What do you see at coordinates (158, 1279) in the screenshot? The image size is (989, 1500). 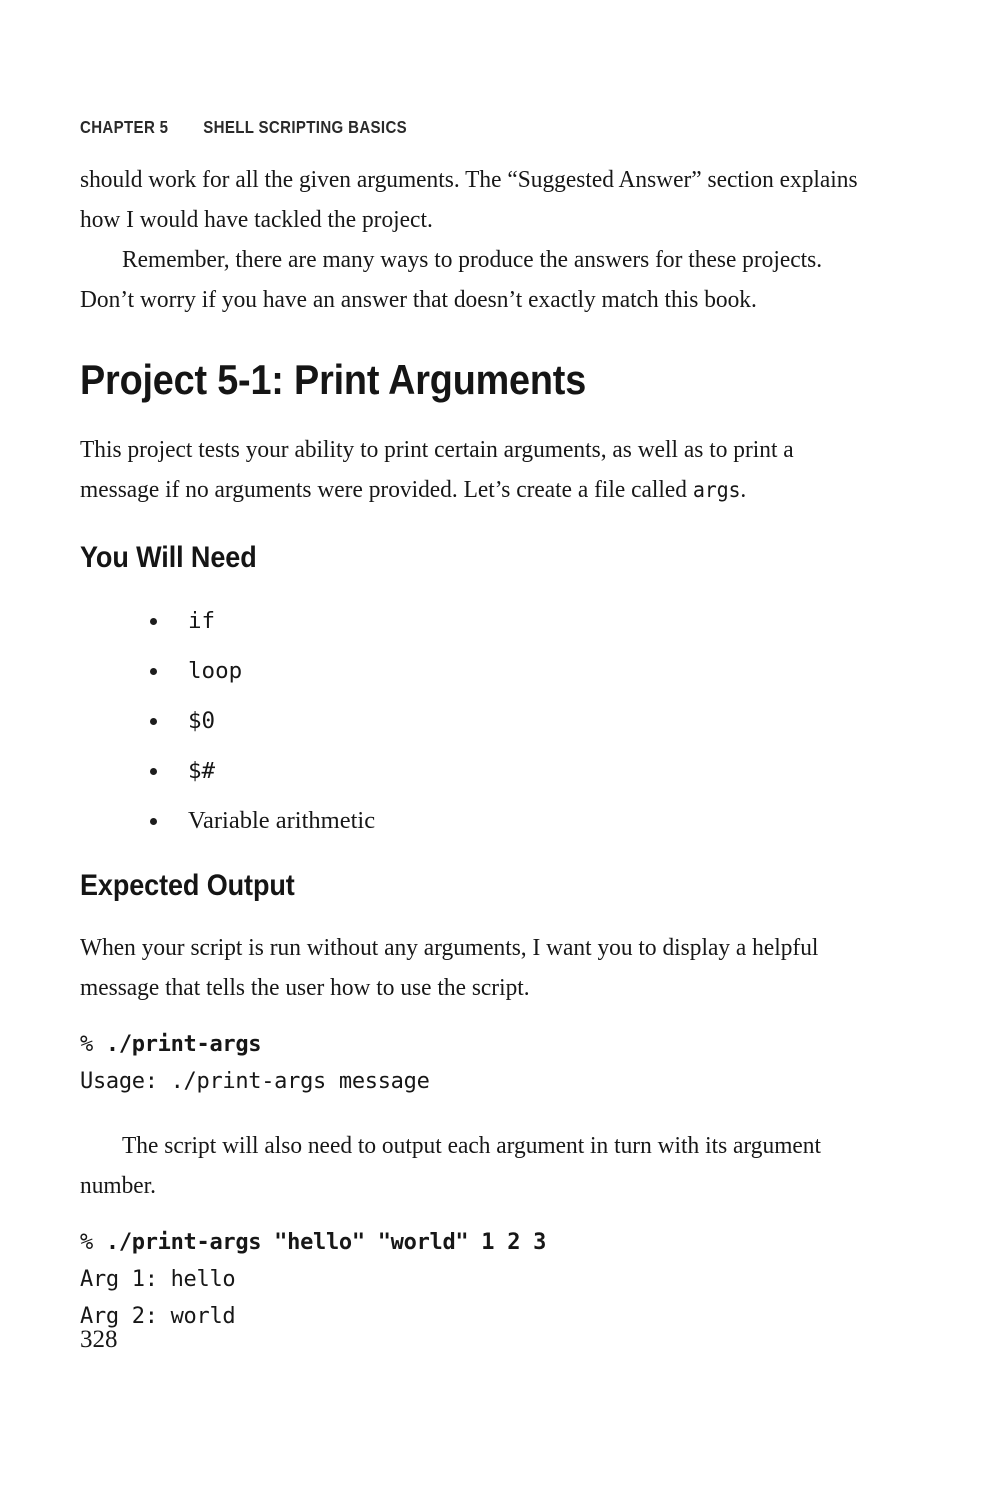 I see `terminal-output-line: Arg 1: hello` at bounding box center [158, 1279].